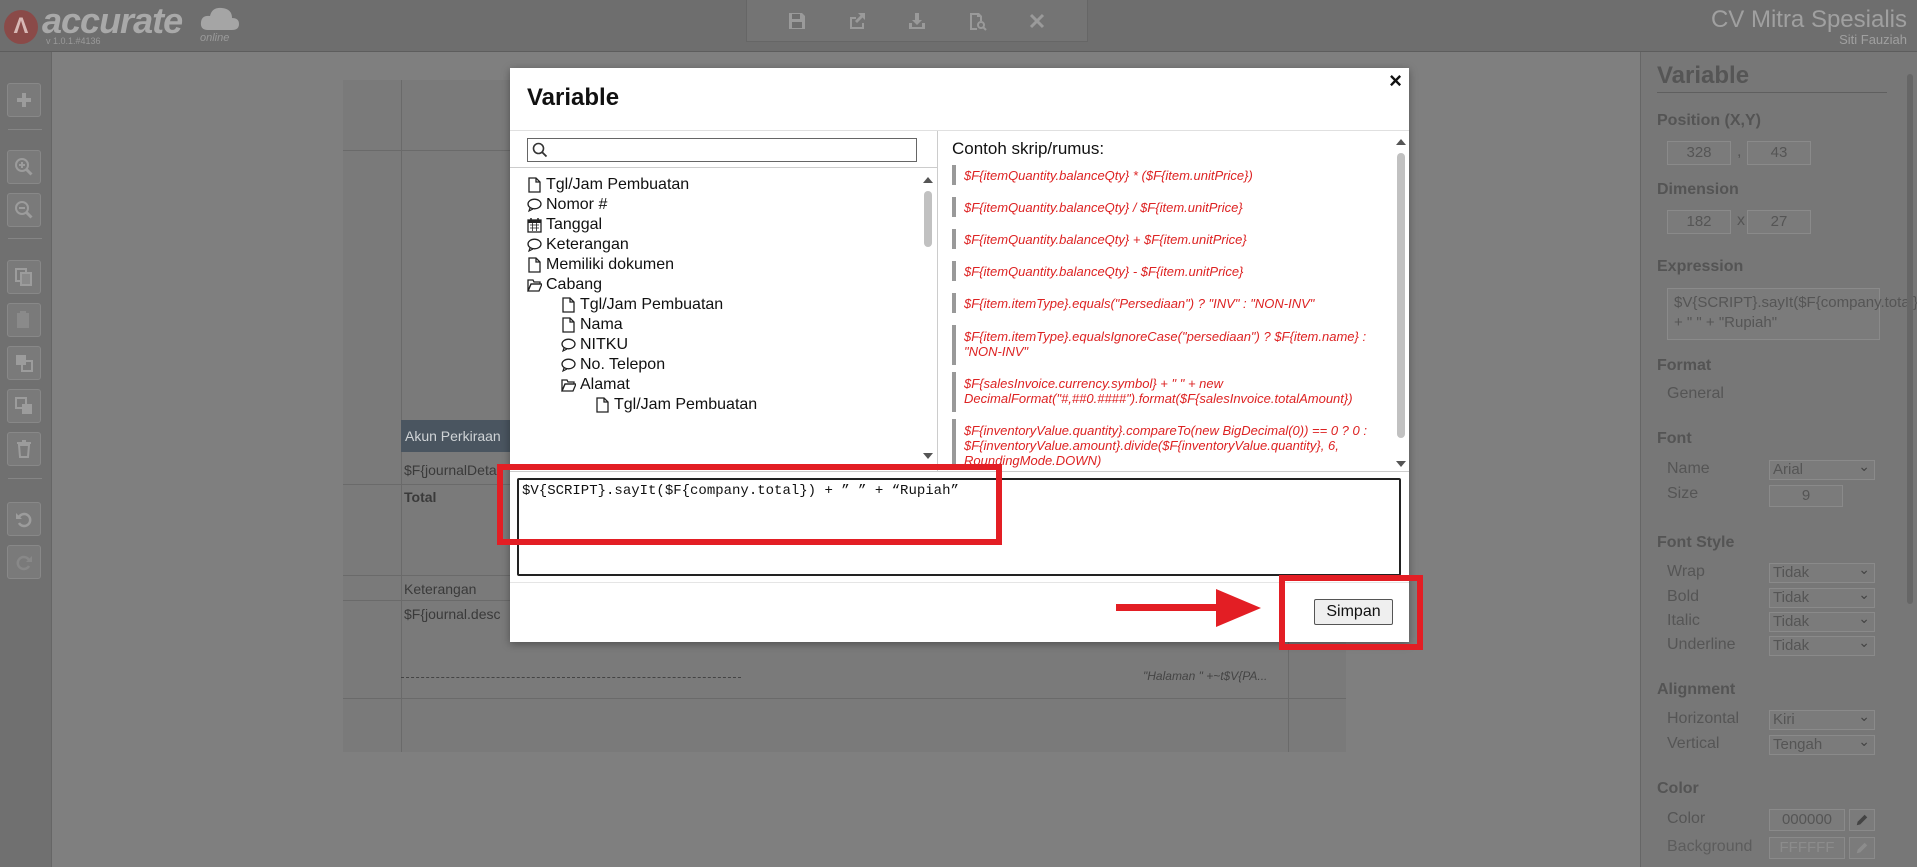 This screenshot has height=867, width=1917. I want to click on total-label: Total, so click(420, 497).